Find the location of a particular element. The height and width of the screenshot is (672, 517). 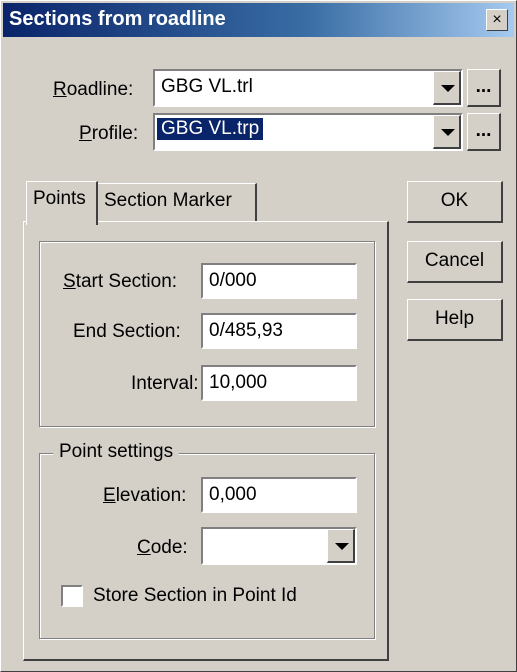

roadline-value: GBG VL.trl is located at coordinates (207, 86).